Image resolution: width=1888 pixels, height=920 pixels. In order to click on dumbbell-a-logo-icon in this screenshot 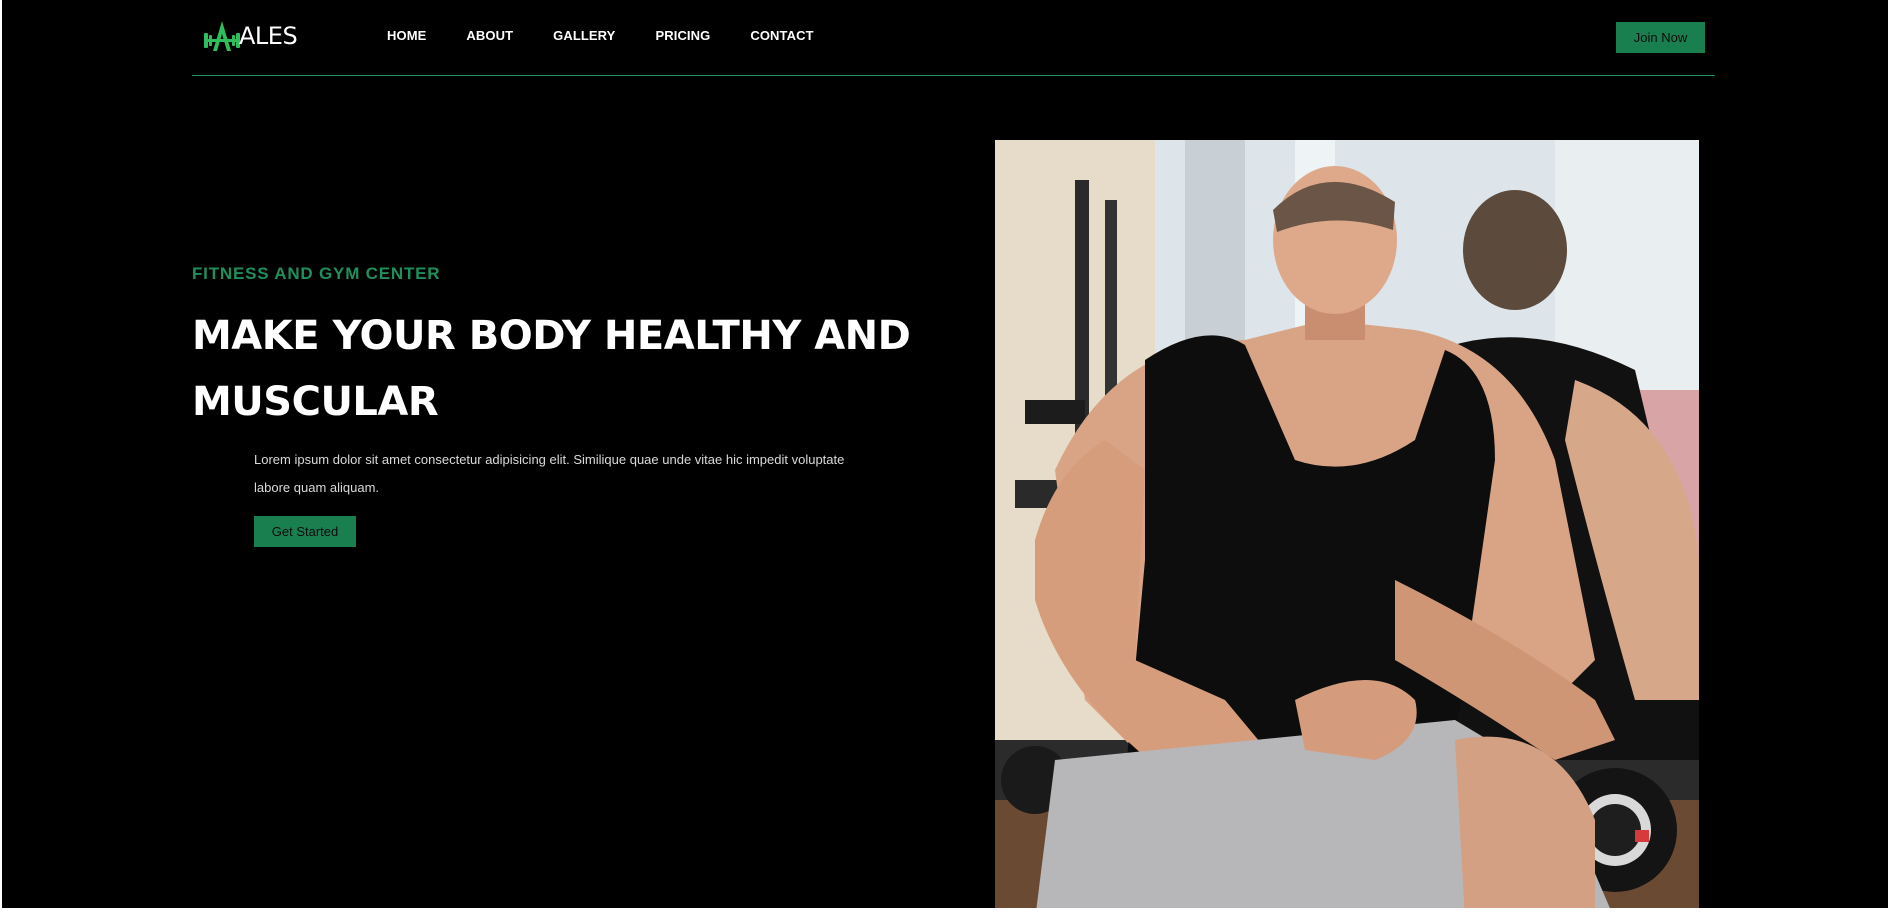, I will do `click(222, 36)`.